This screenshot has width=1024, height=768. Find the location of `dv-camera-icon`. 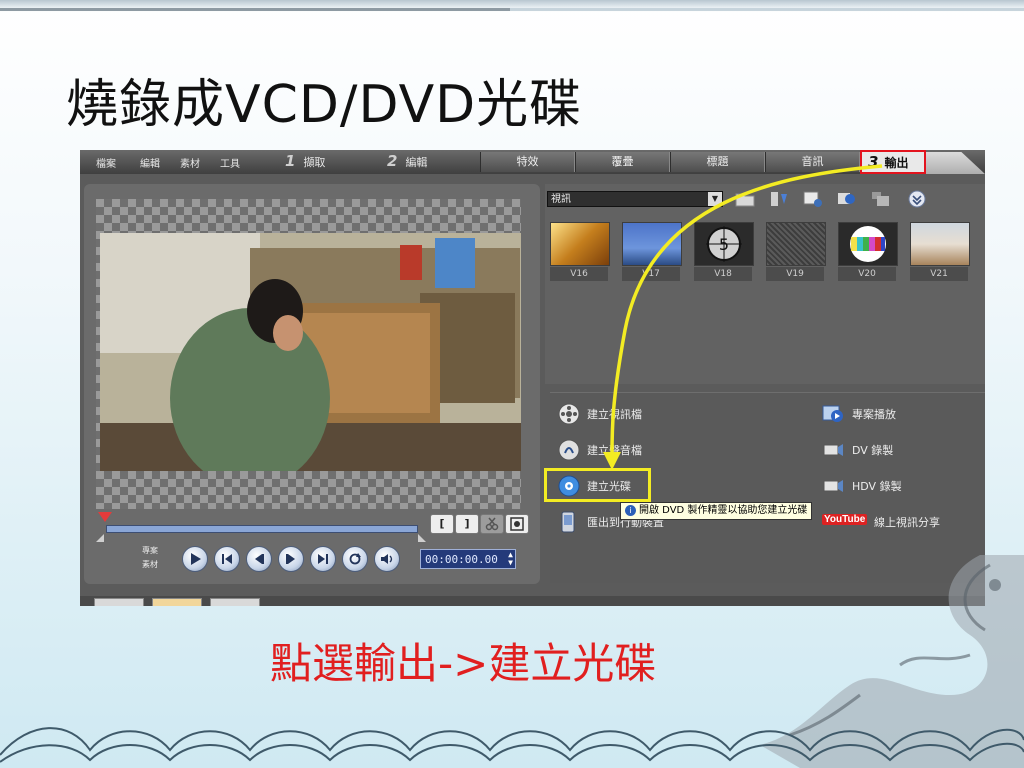

dv-camera-icon is located at coordinates (833, 450).